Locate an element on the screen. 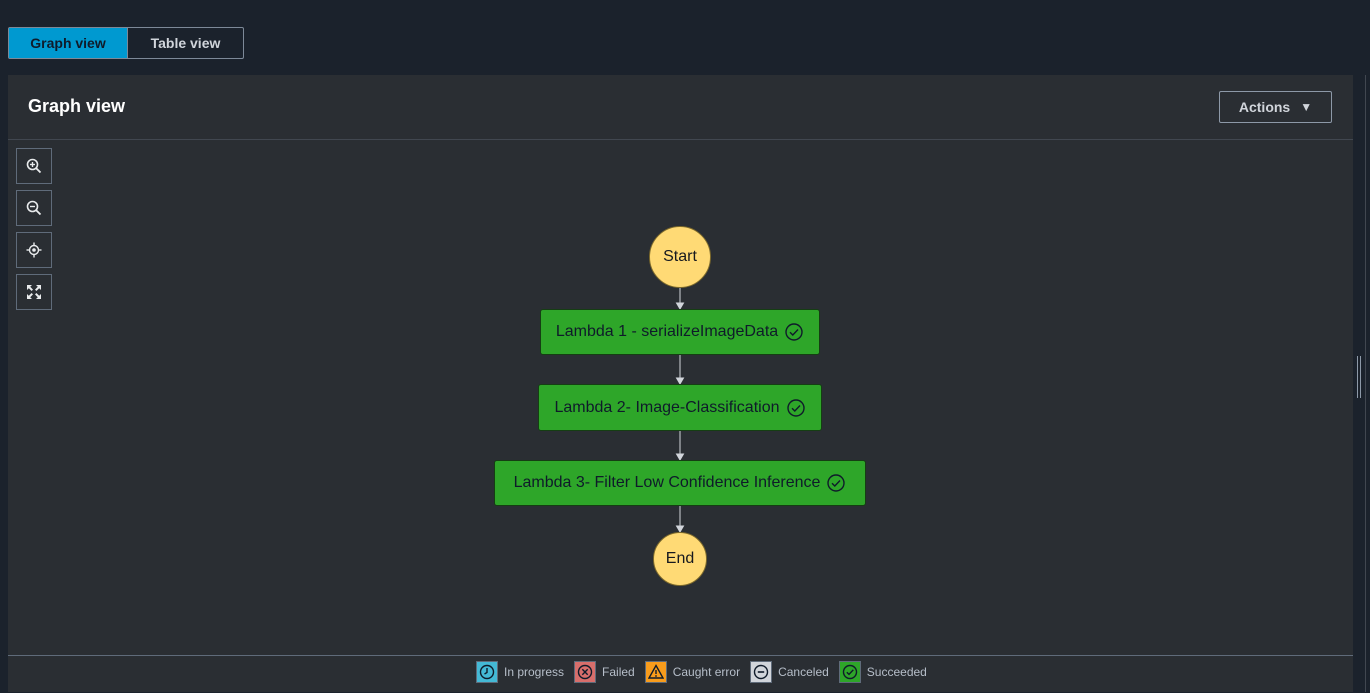 Image resolution: width=1370 pixels, height=693 pixels. legend-item-succeeded: Succeeded is located at coordinates (882, 672).